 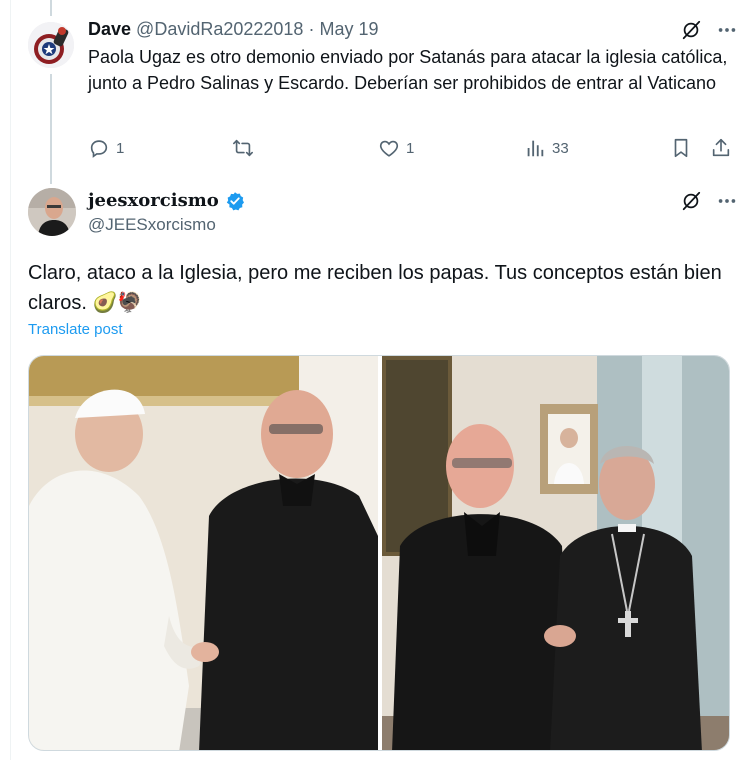 I want to click on reply-icon, so click(x=99, y=149).